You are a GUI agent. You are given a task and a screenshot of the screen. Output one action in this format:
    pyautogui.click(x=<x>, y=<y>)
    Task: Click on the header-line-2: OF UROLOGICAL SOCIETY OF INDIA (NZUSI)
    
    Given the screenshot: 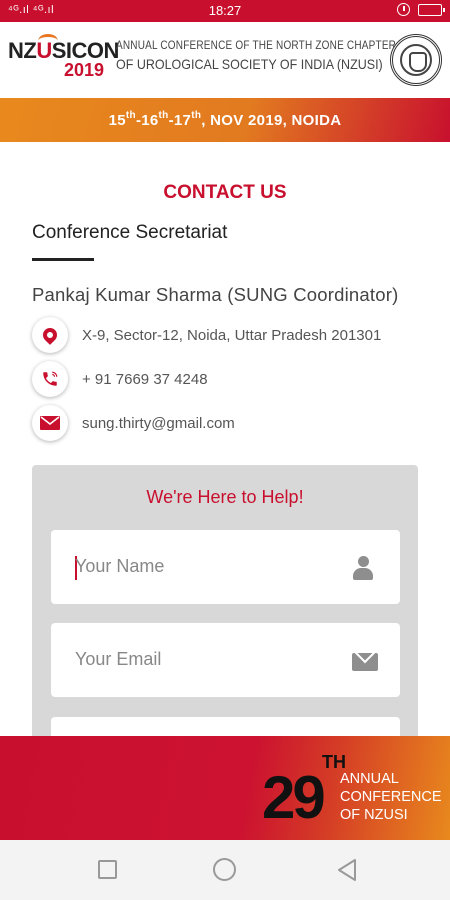 What is the action you would take?
    pyautogui.click(x=249, y=65)
    